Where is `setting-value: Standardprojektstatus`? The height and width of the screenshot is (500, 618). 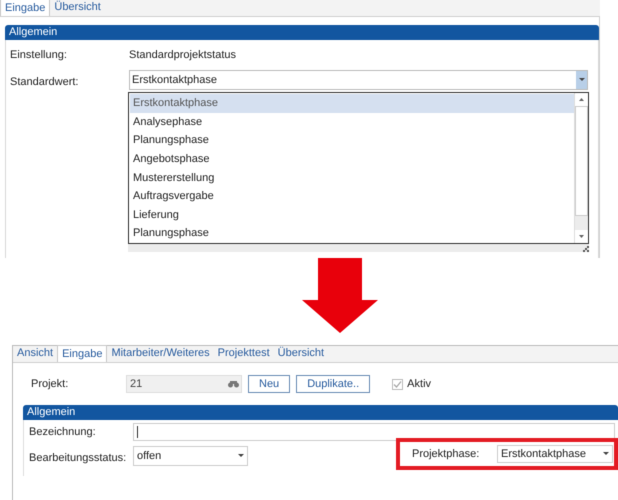
setting-value: Standardprojektstatus is located at coordinates (182, 55).